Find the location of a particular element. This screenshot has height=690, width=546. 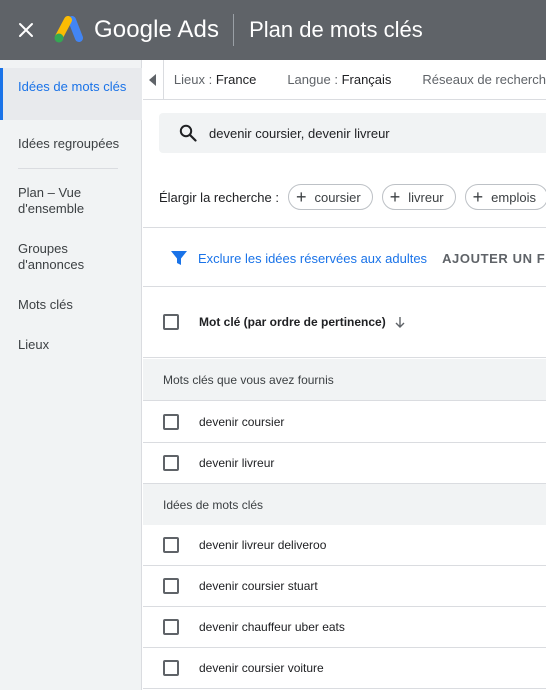

group-title: Idées de mots clés is located at coordinates (213, 504).